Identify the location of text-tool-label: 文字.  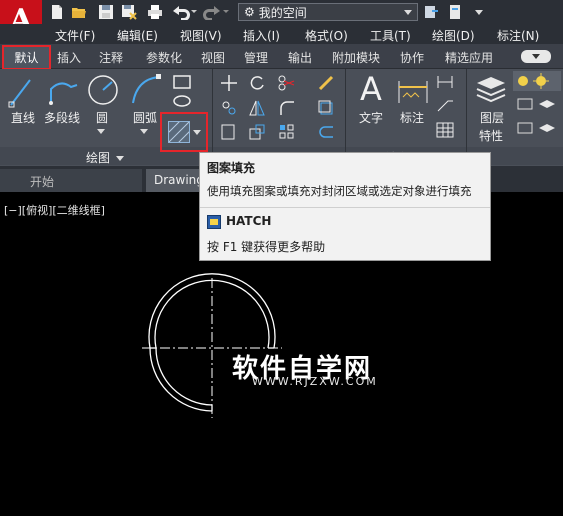
(371, 117).